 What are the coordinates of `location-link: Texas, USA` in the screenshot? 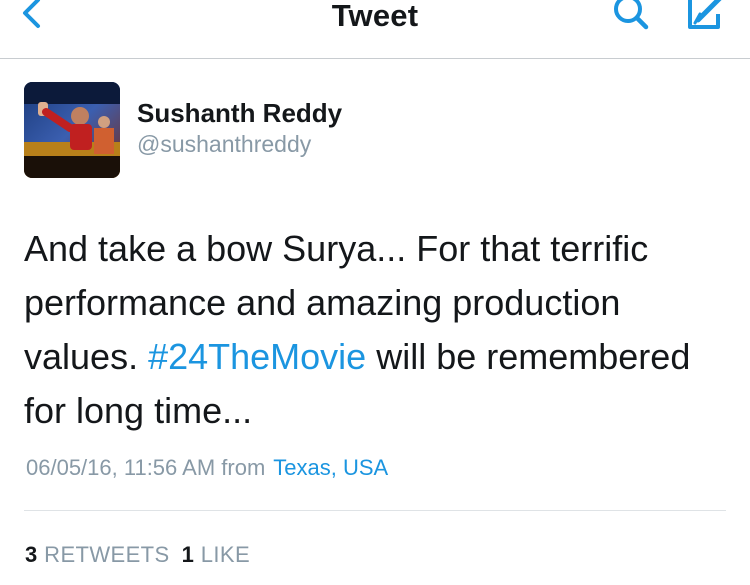 It's located at (330, 467).